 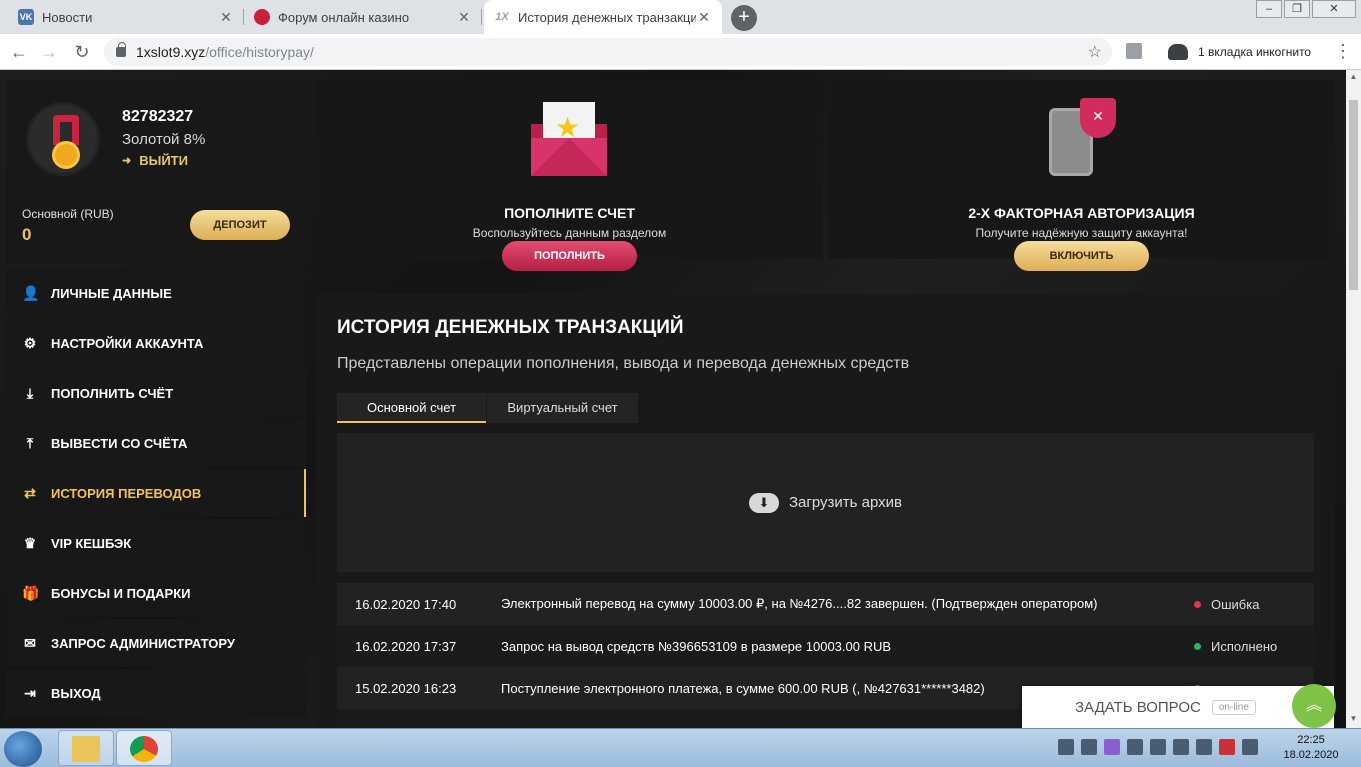 What do you see at coordinates (23, 749) in the screenshot?
I see `start-button` at bounding box center [23, 749].